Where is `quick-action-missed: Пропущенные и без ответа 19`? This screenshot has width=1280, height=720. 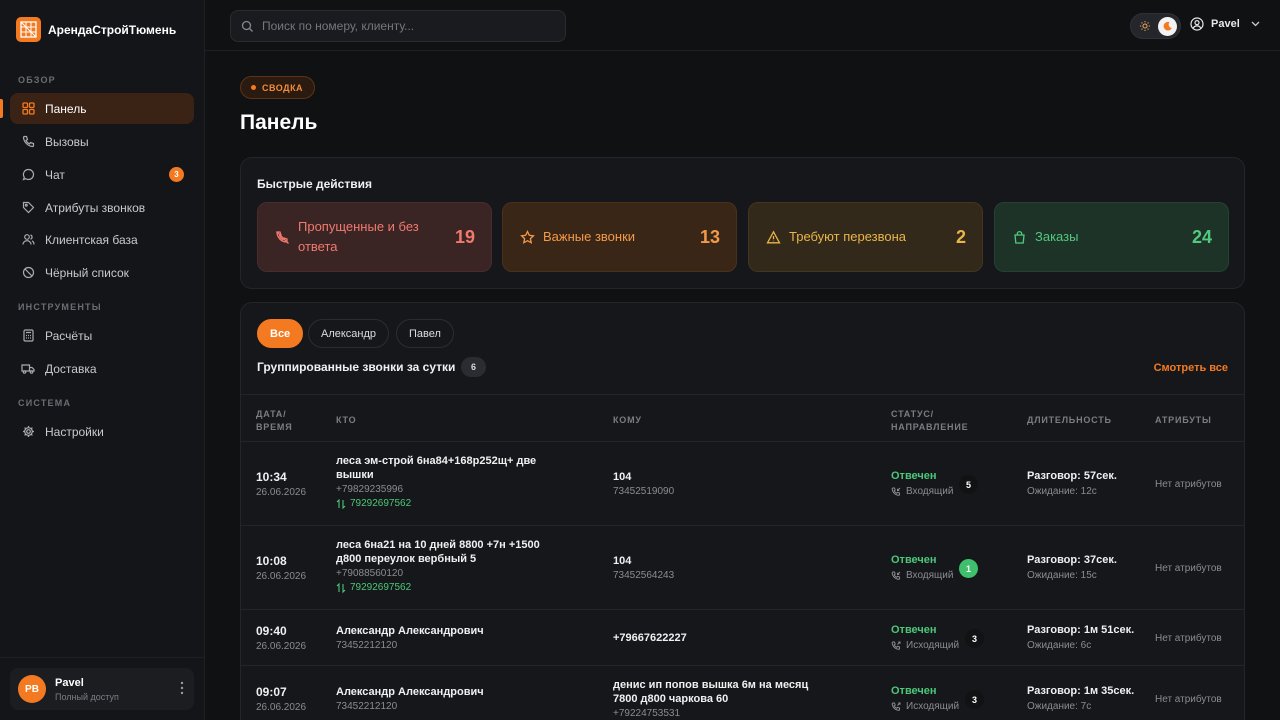
quick-action-missed: Пропущенные и без ответа 19 is located at coordinates (374, 237).